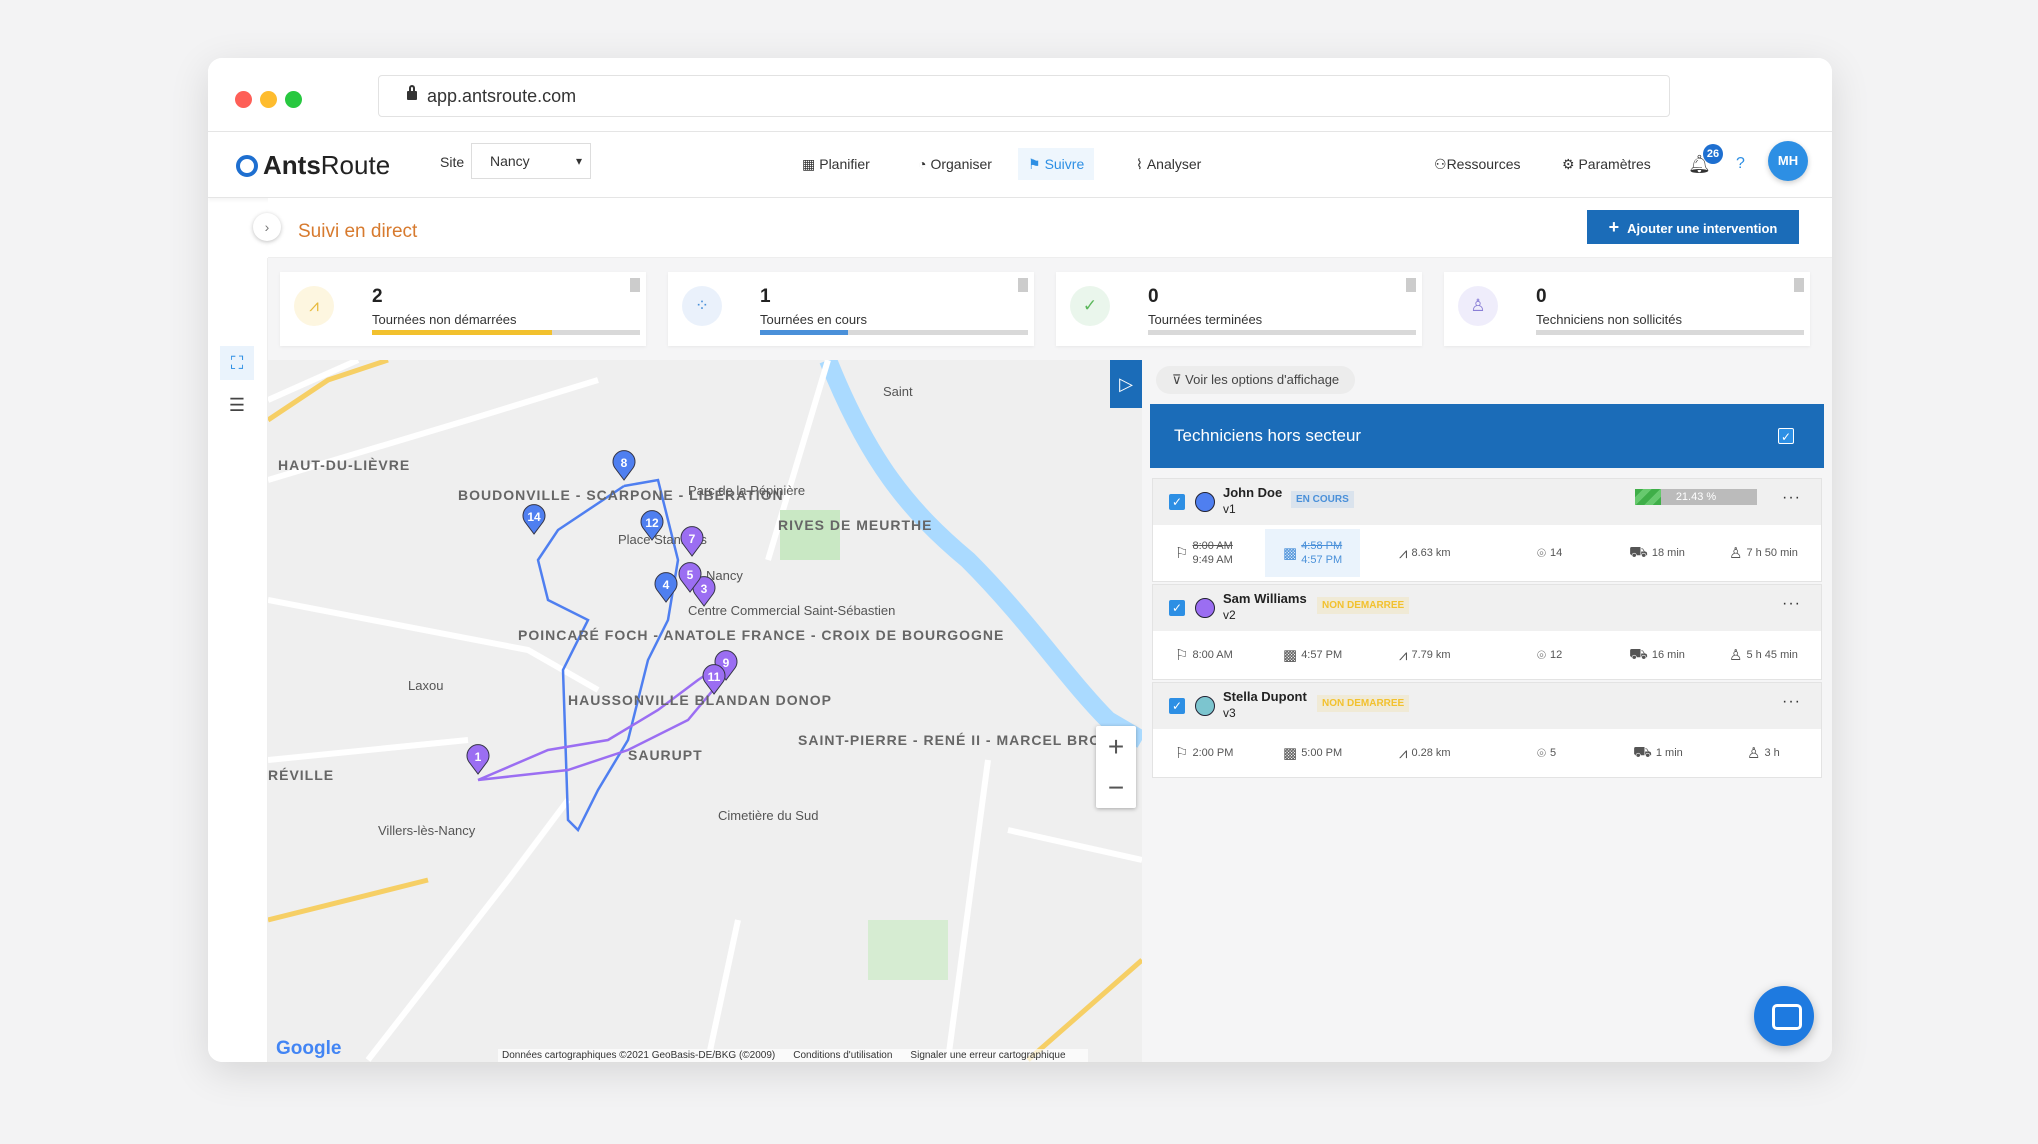 The height and width of the screenshot is (1144, 2038). What do you see at coordinates (1116, 787) in the screenshot?
I see `zoom-out-button: −` at bounding box center [1116, 787].